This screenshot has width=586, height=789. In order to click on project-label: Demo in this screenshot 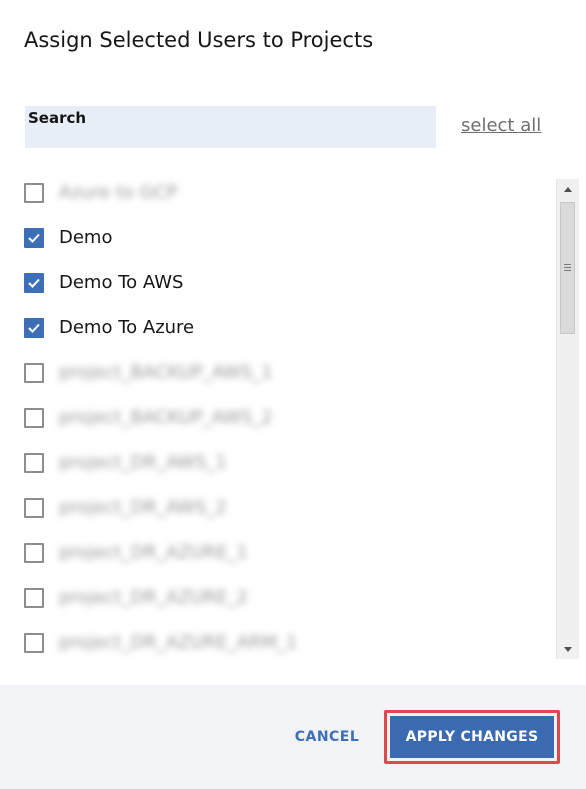, I will do `click(86, 237)`.